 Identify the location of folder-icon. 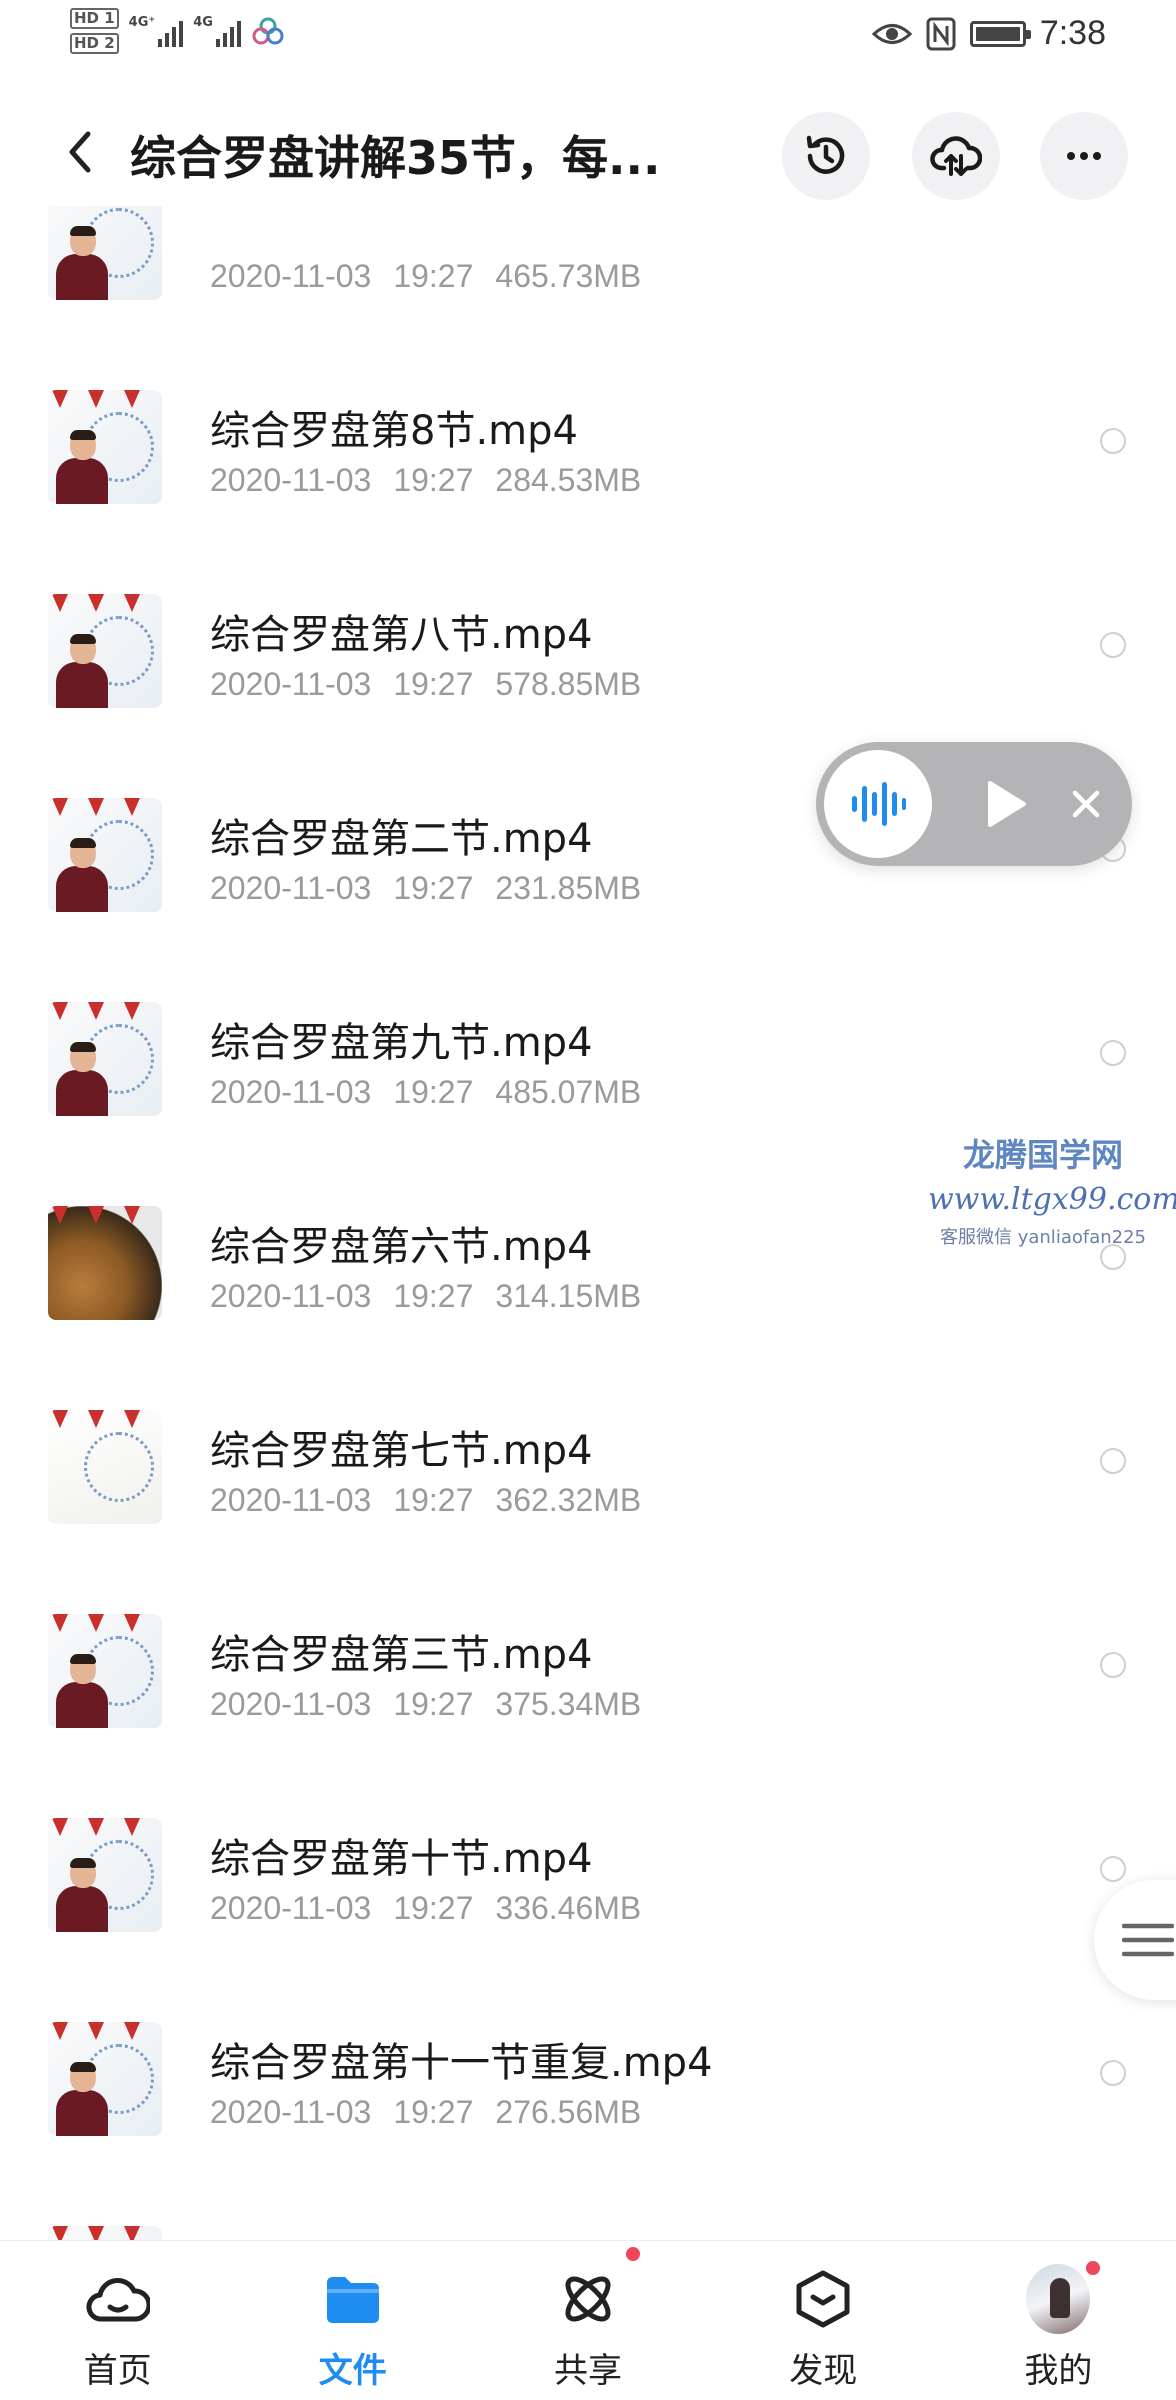
(353, 2299).